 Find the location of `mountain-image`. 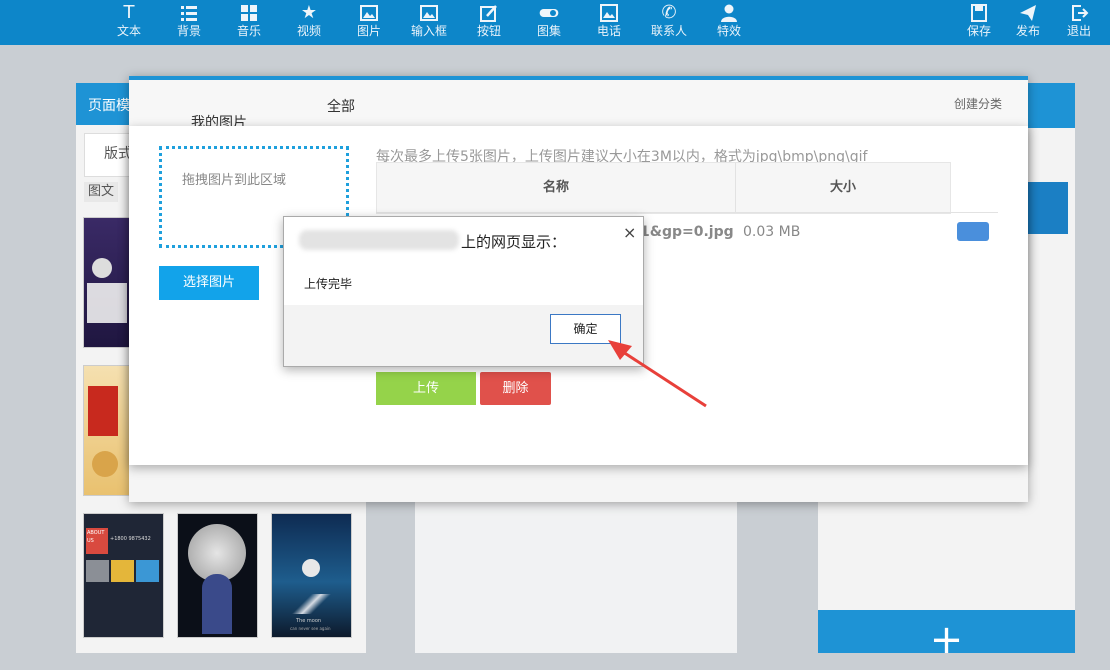

mountain-image is located at coordinates (311, 604).